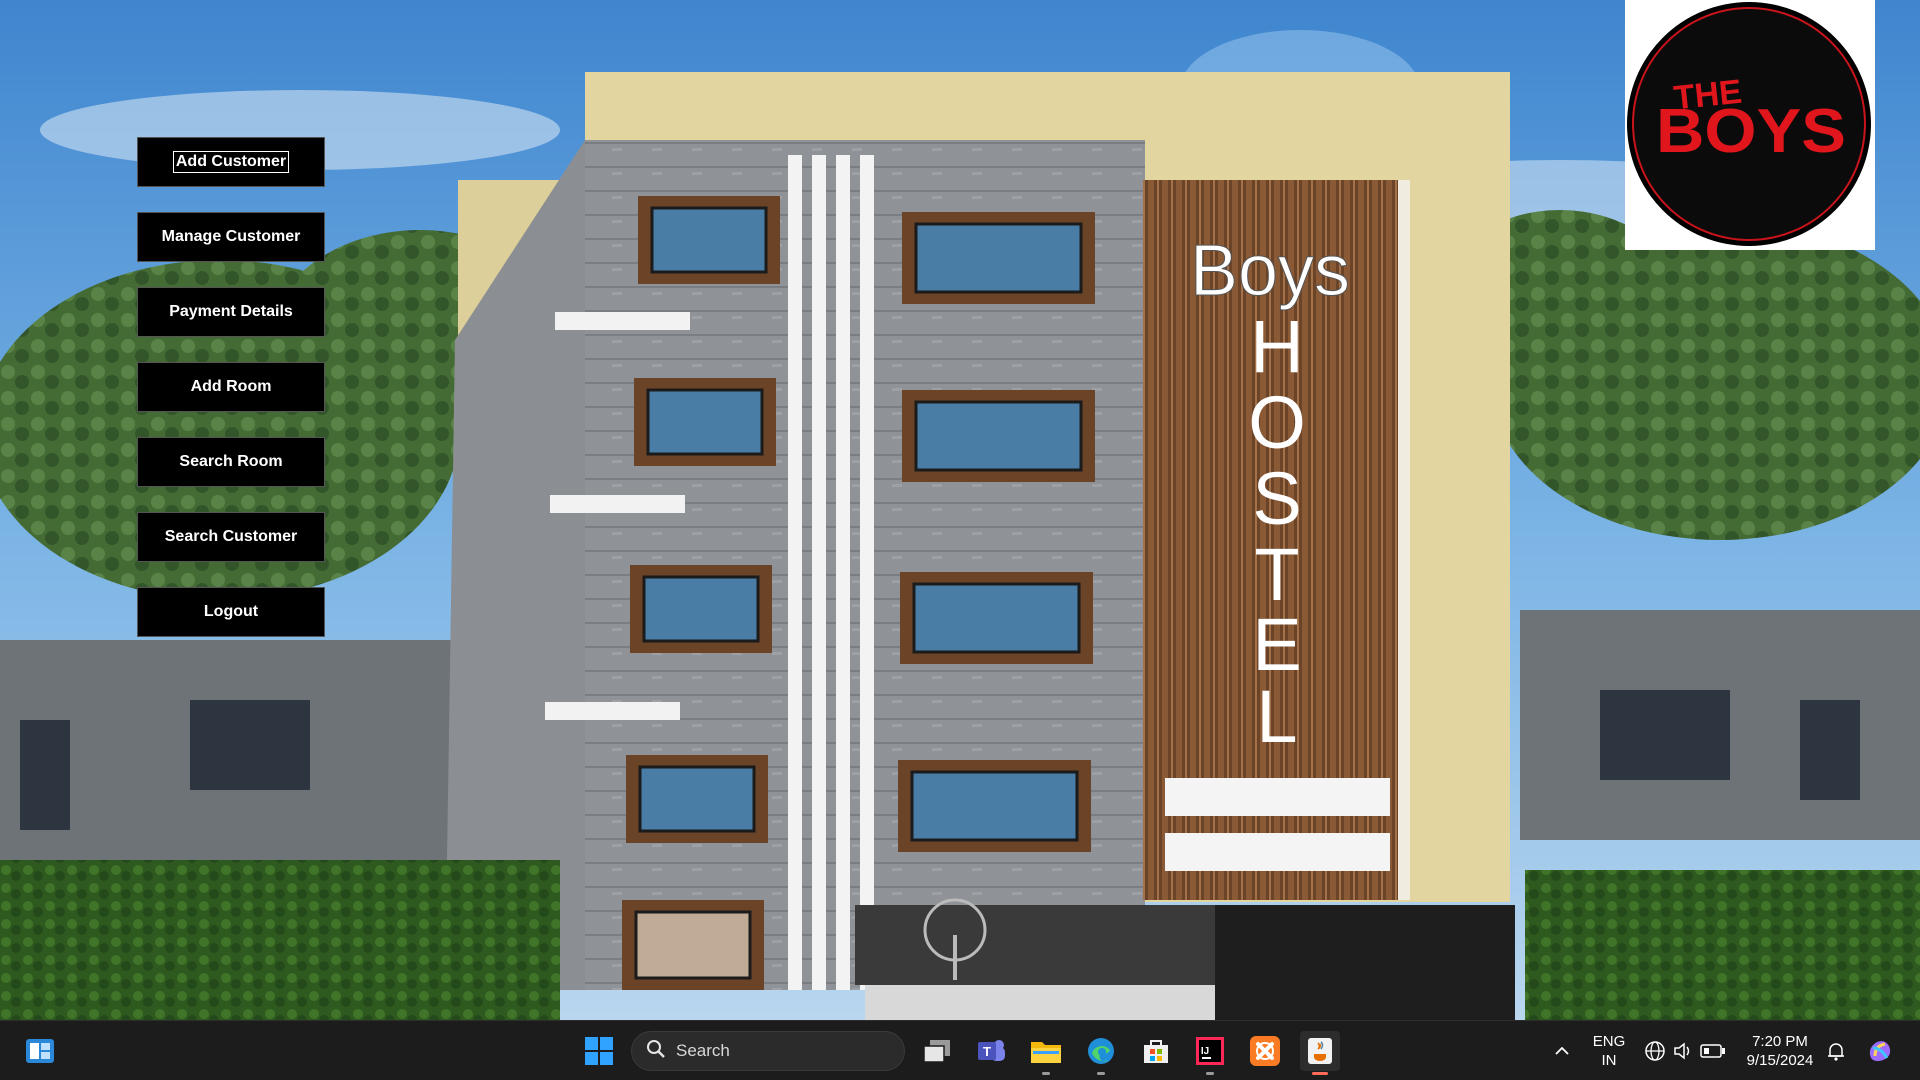 Image resolution: width=1920 pixels, height=1080 pixels. Describe the element at coordinates (1320, 1053) in the screenshot. I see `java-icon` at that location.